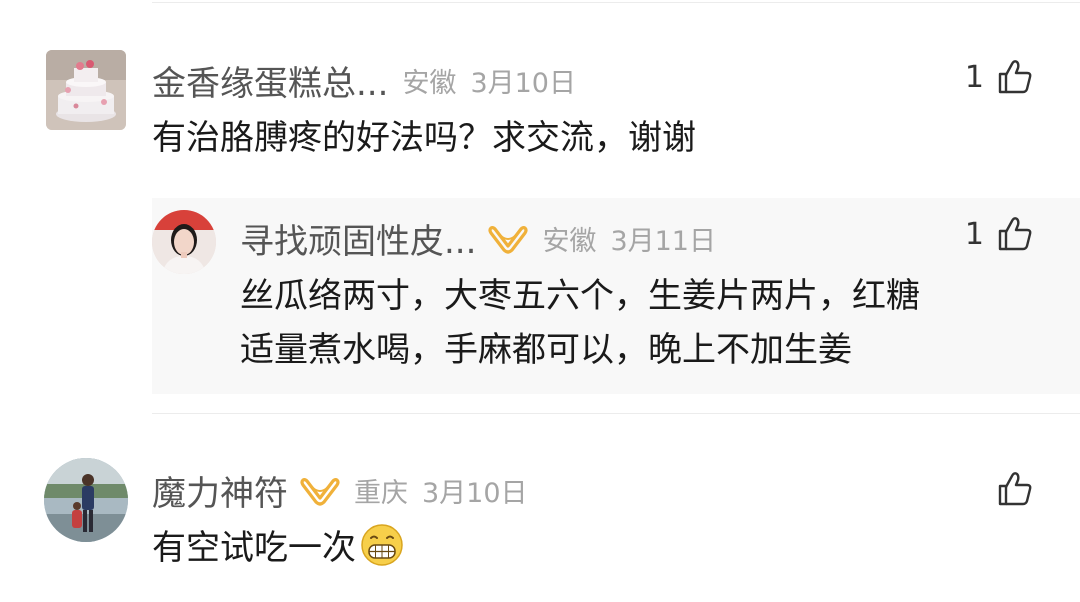  Describe the element at coordinates (616, 2) in the screenshot. I see `top-divider` at that location.